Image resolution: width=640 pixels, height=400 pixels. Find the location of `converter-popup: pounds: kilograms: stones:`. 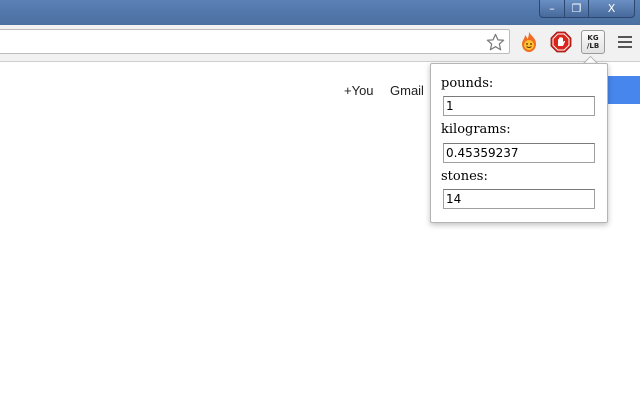

converter-popup: pounds: kilograms: stones: is located at coordinates (519, 143).